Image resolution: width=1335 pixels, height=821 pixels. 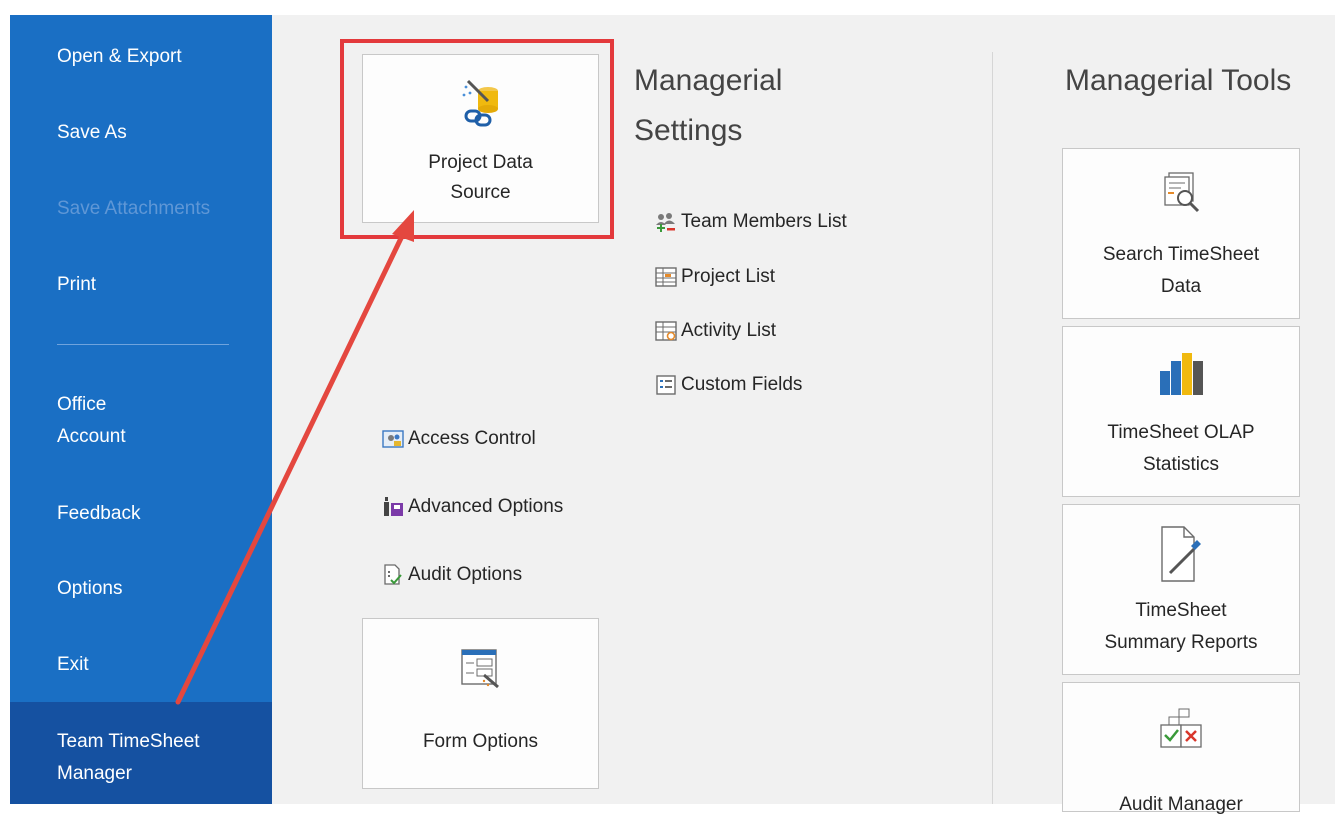 What do you see at coordinates (143, 344) in the screenshot?
I see `sidebar-separator` at bounding box center [143, 344].